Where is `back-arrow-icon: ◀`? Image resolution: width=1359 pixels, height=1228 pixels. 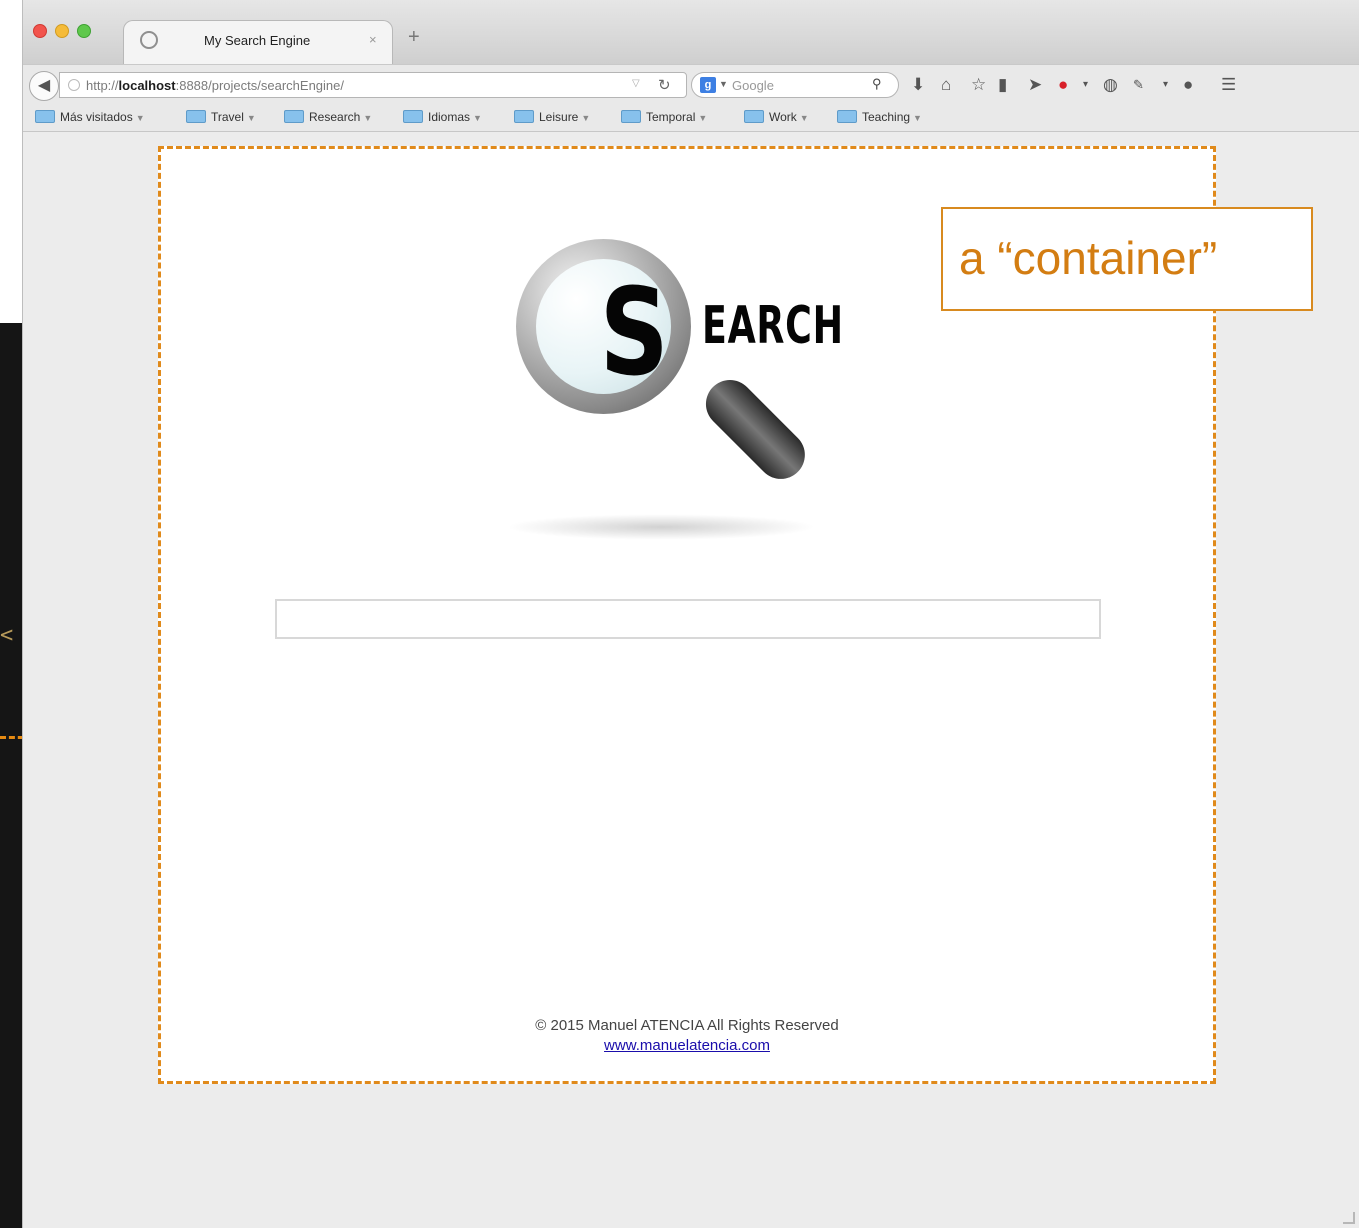
back-arrow-icon: ◀ is located at coordinates (44, 85).